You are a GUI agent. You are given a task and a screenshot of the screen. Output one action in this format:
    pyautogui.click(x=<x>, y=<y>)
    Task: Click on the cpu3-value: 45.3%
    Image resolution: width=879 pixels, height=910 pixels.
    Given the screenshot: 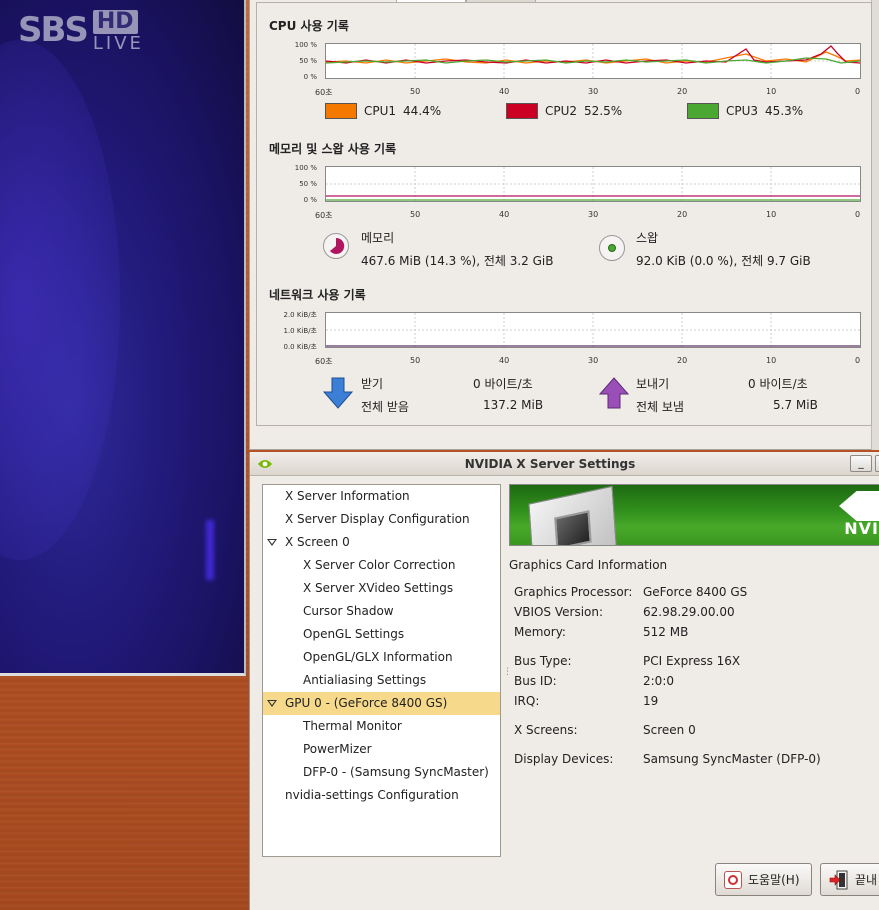 What is the action you would take?
    pyautogui.click(x=784, y=111)
    